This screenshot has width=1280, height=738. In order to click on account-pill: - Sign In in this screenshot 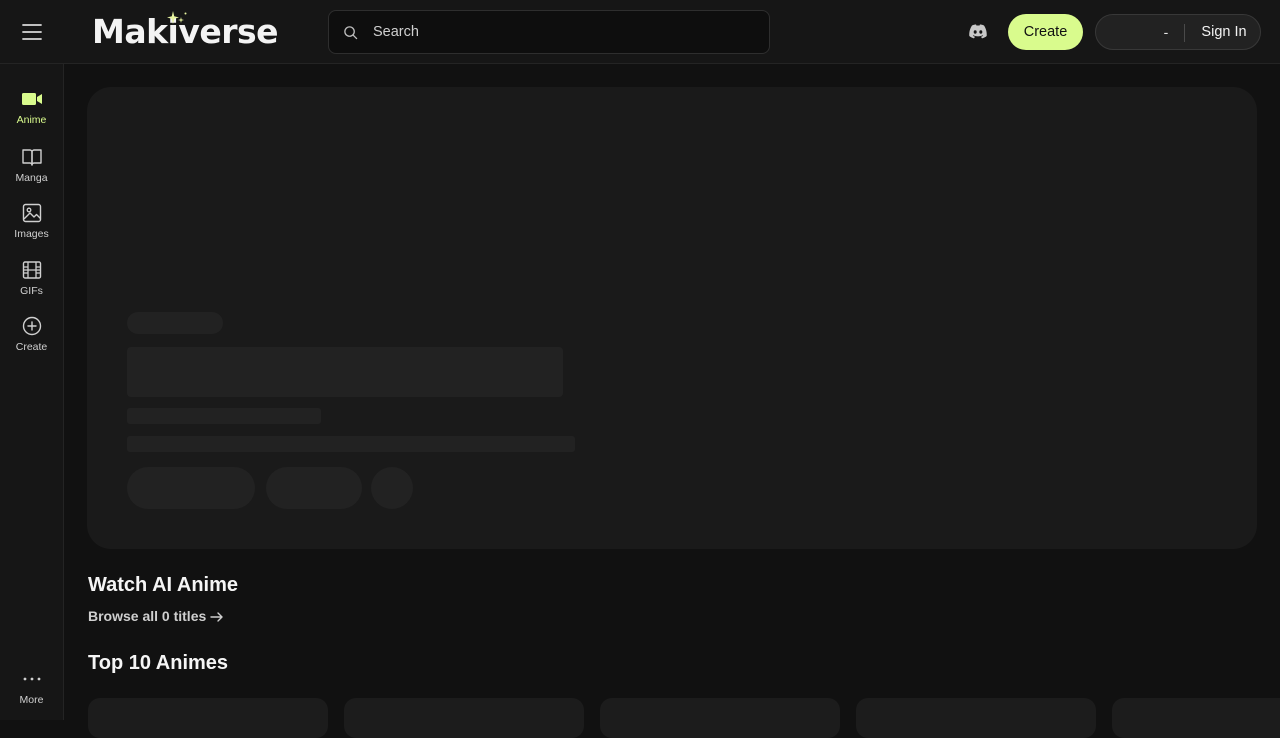, I will do `click(1178, 32)`.